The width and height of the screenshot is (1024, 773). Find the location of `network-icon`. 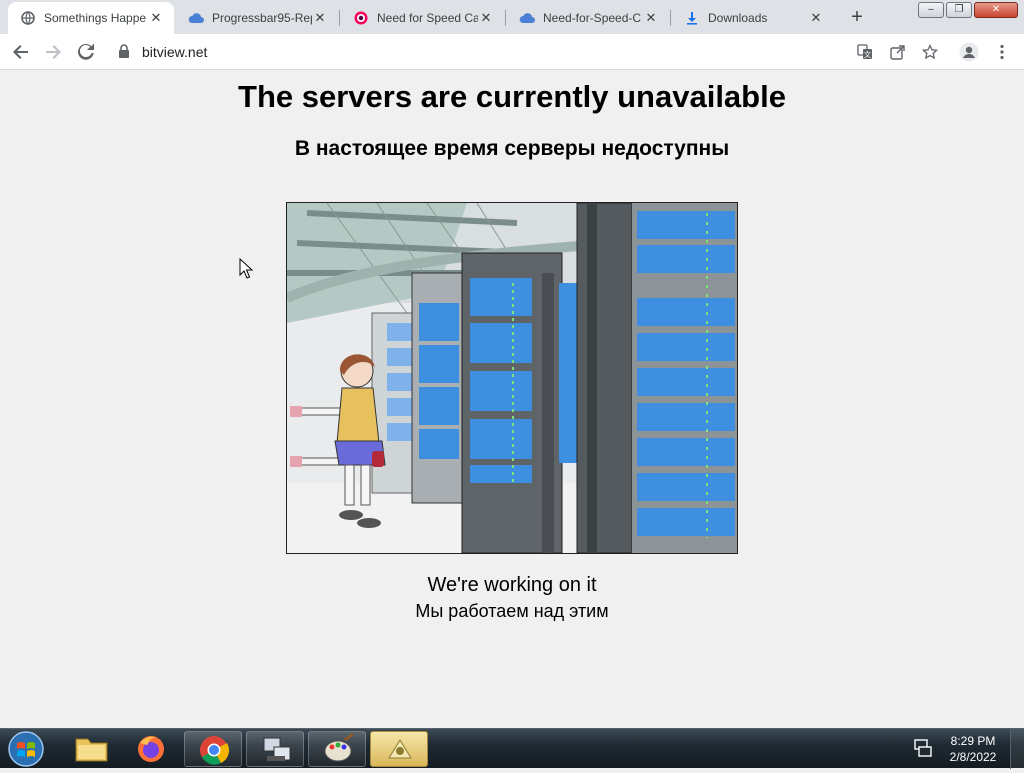

network-icon is located at coordinates (277, 749).